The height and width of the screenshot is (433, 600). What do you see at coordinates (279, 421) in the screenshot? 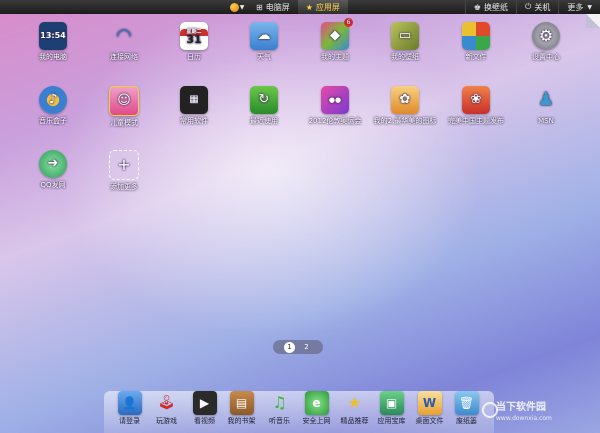
I see `dock-label: 听音乐` at bounding box center [279, 421].